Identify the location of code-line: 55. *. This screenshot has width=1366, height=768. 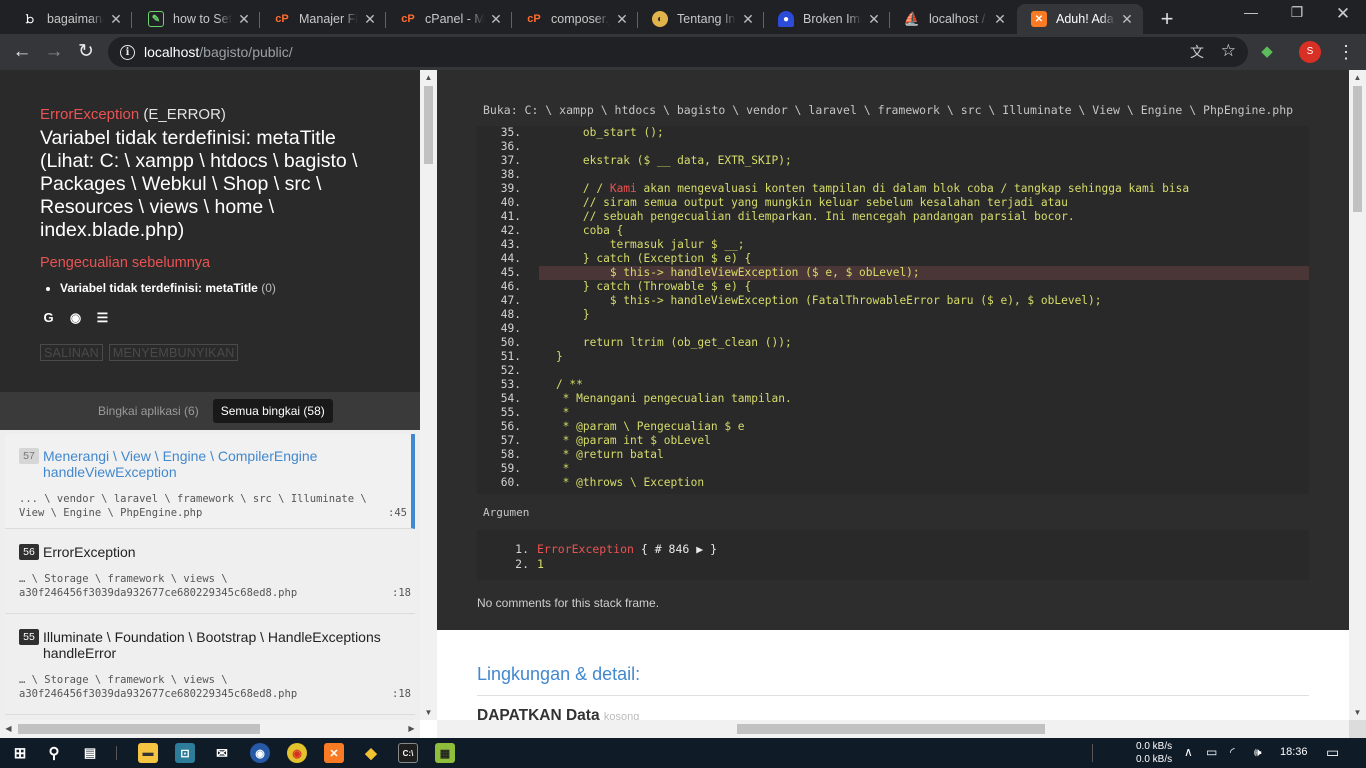
(893, 413).